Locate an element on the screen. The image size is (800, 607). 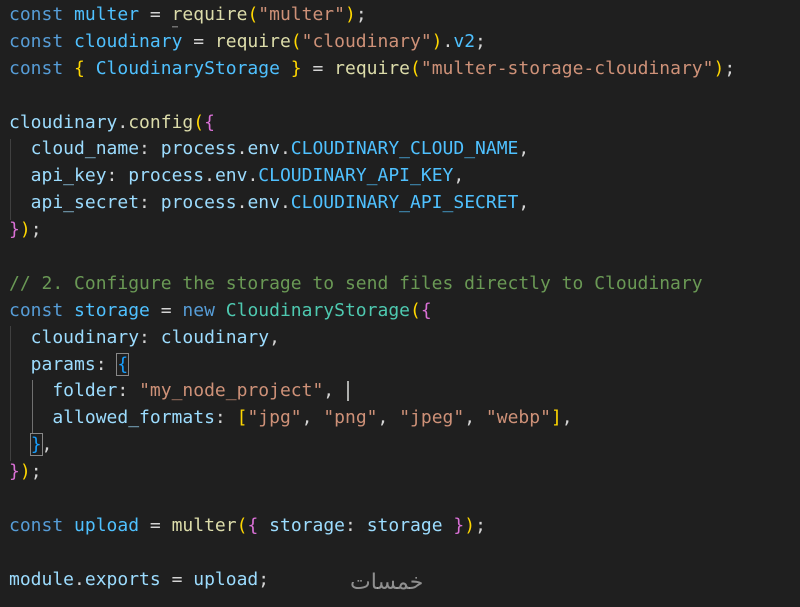
code-token: CLOUDINARY_API_SECRET is located at coordinates (404, 203).